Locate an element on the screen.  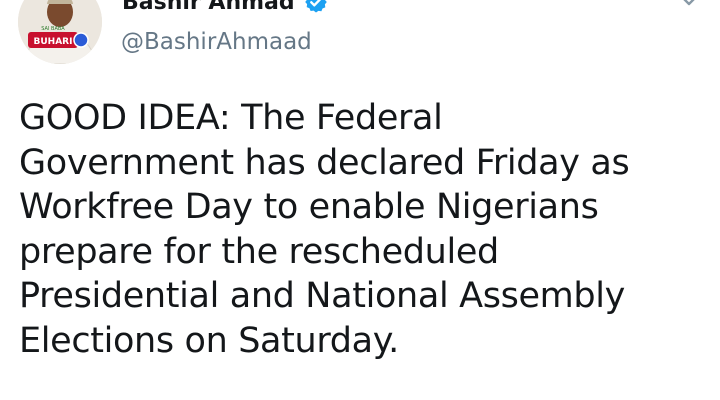
avatar-image: BUHARI SAI BABA is located at coordinates (60, 32).